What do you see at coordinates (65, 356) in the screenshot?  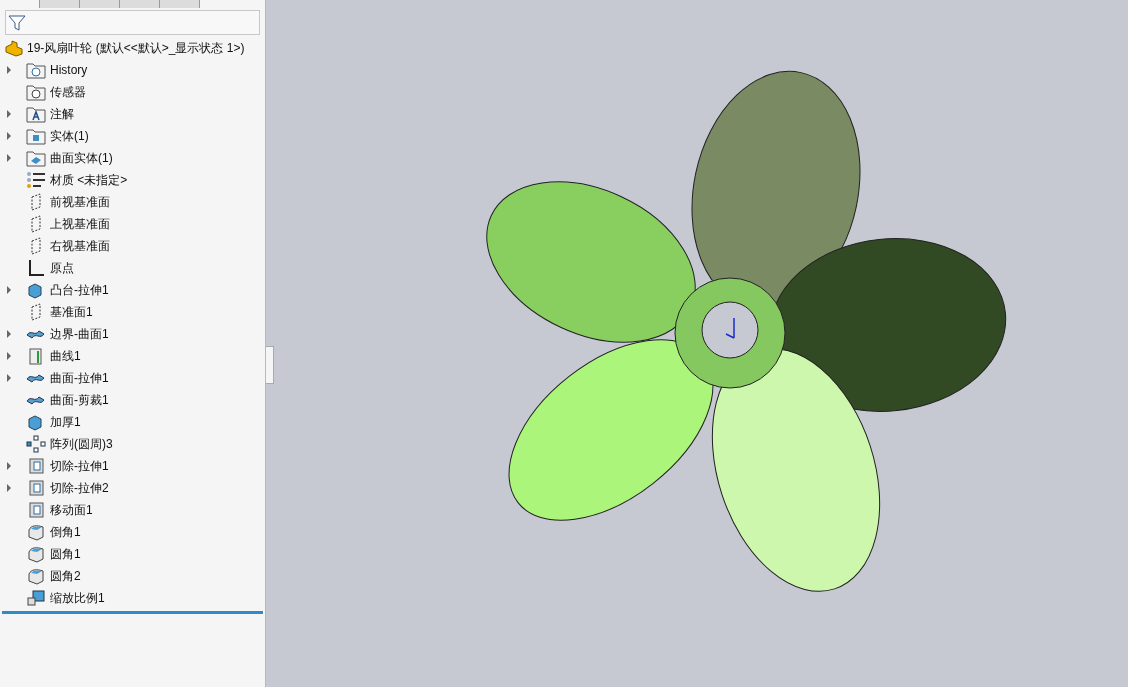 I see `tree-item: 曲线1` at bounding box center [65, 356].